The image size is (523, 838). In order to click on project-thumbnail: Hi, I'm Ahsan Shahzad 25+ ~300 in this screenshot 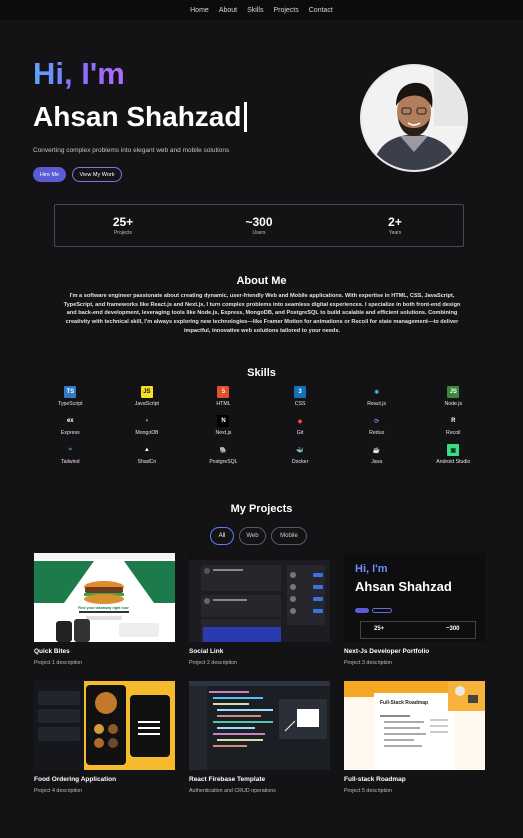, I will do `click(414, 597)`.